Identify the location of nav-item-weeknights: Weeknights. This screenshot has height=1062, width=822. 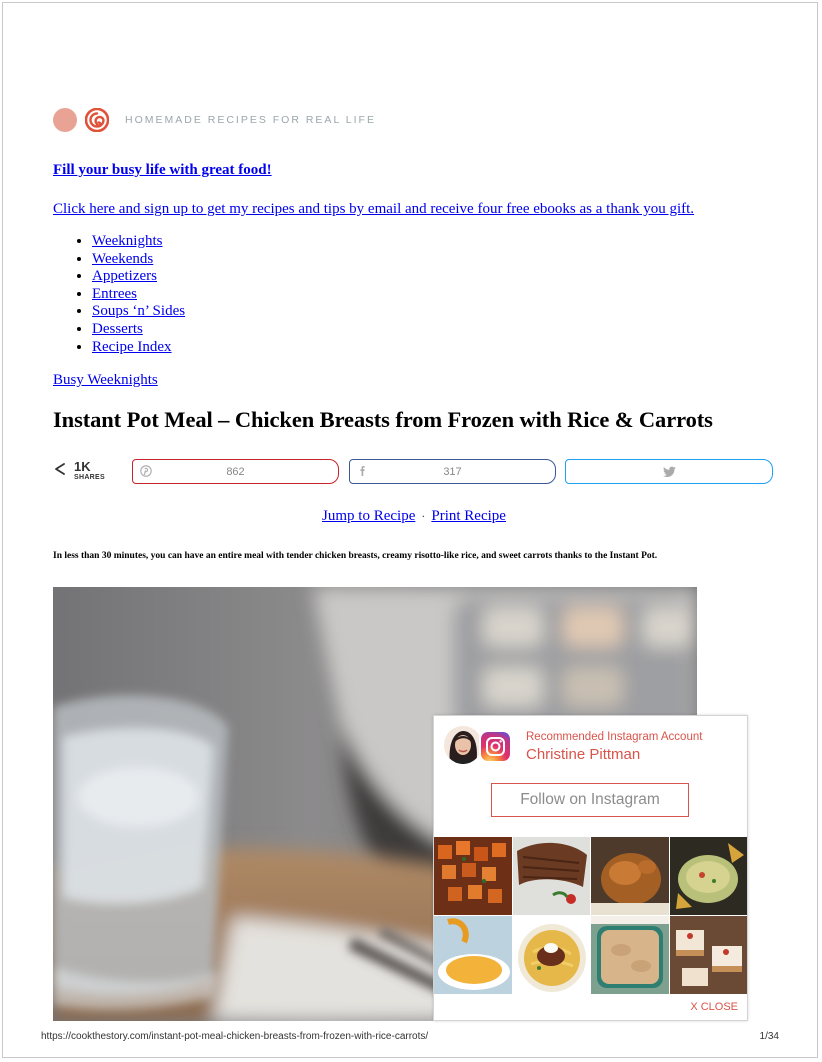
(138, 242).